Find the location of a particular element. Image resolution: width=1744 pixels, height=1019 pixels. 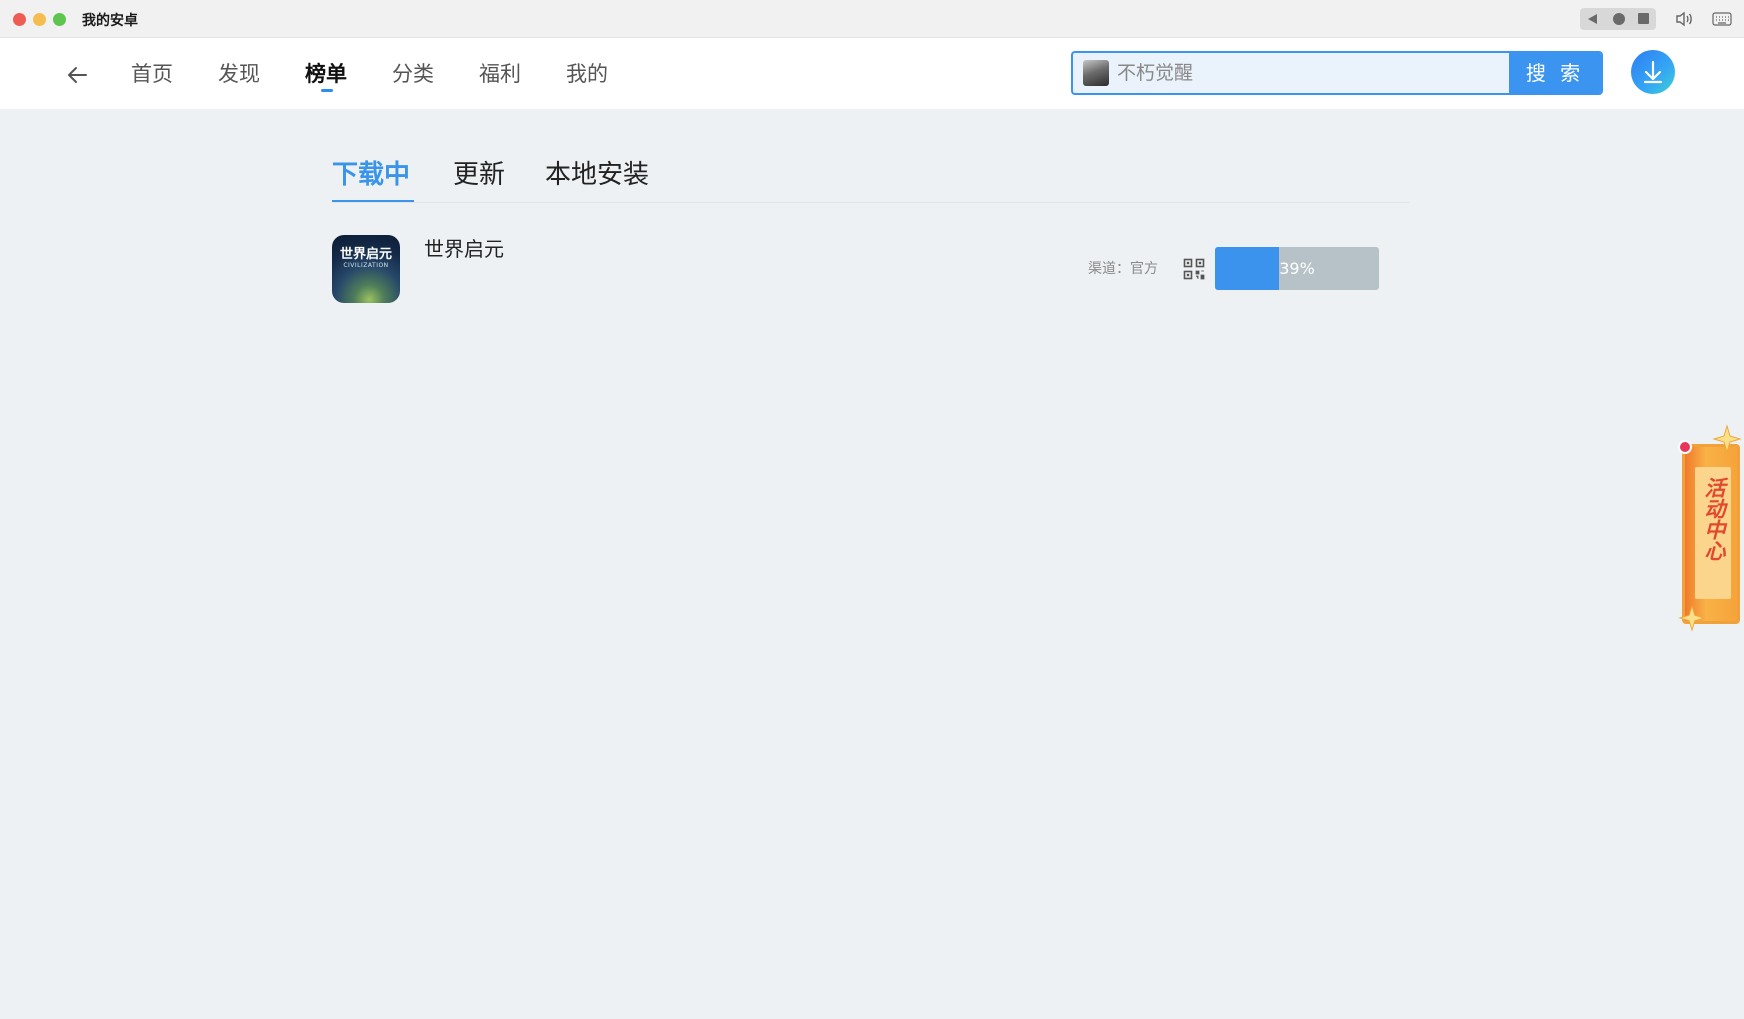

activity-center-inner: 活动中心 is located at coordinates (1713, 533).